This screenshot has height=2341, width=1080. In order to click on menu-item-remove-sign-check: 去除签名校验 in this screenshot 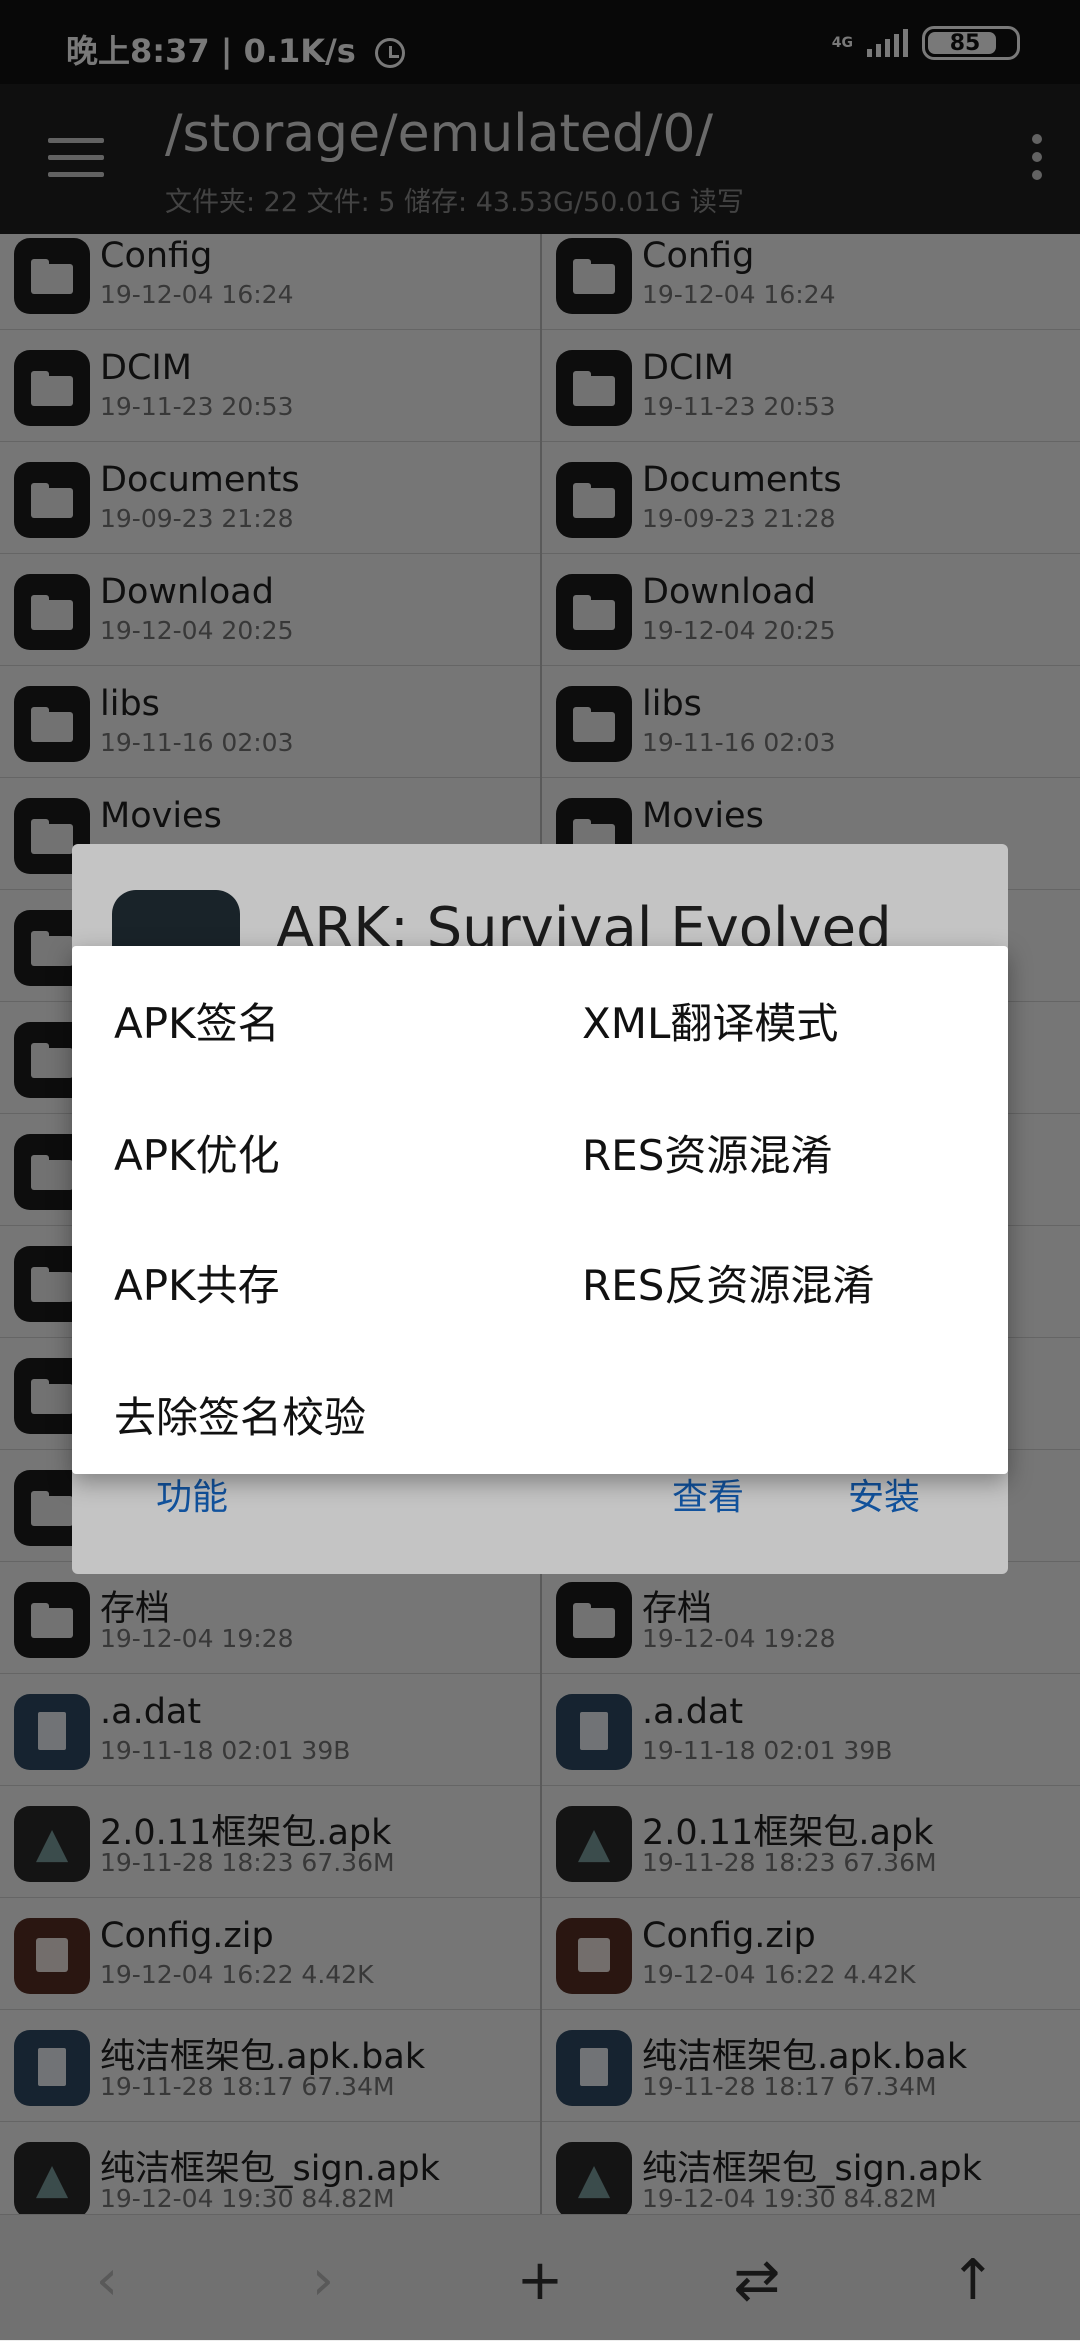, I will do `click(240, 1414)`.